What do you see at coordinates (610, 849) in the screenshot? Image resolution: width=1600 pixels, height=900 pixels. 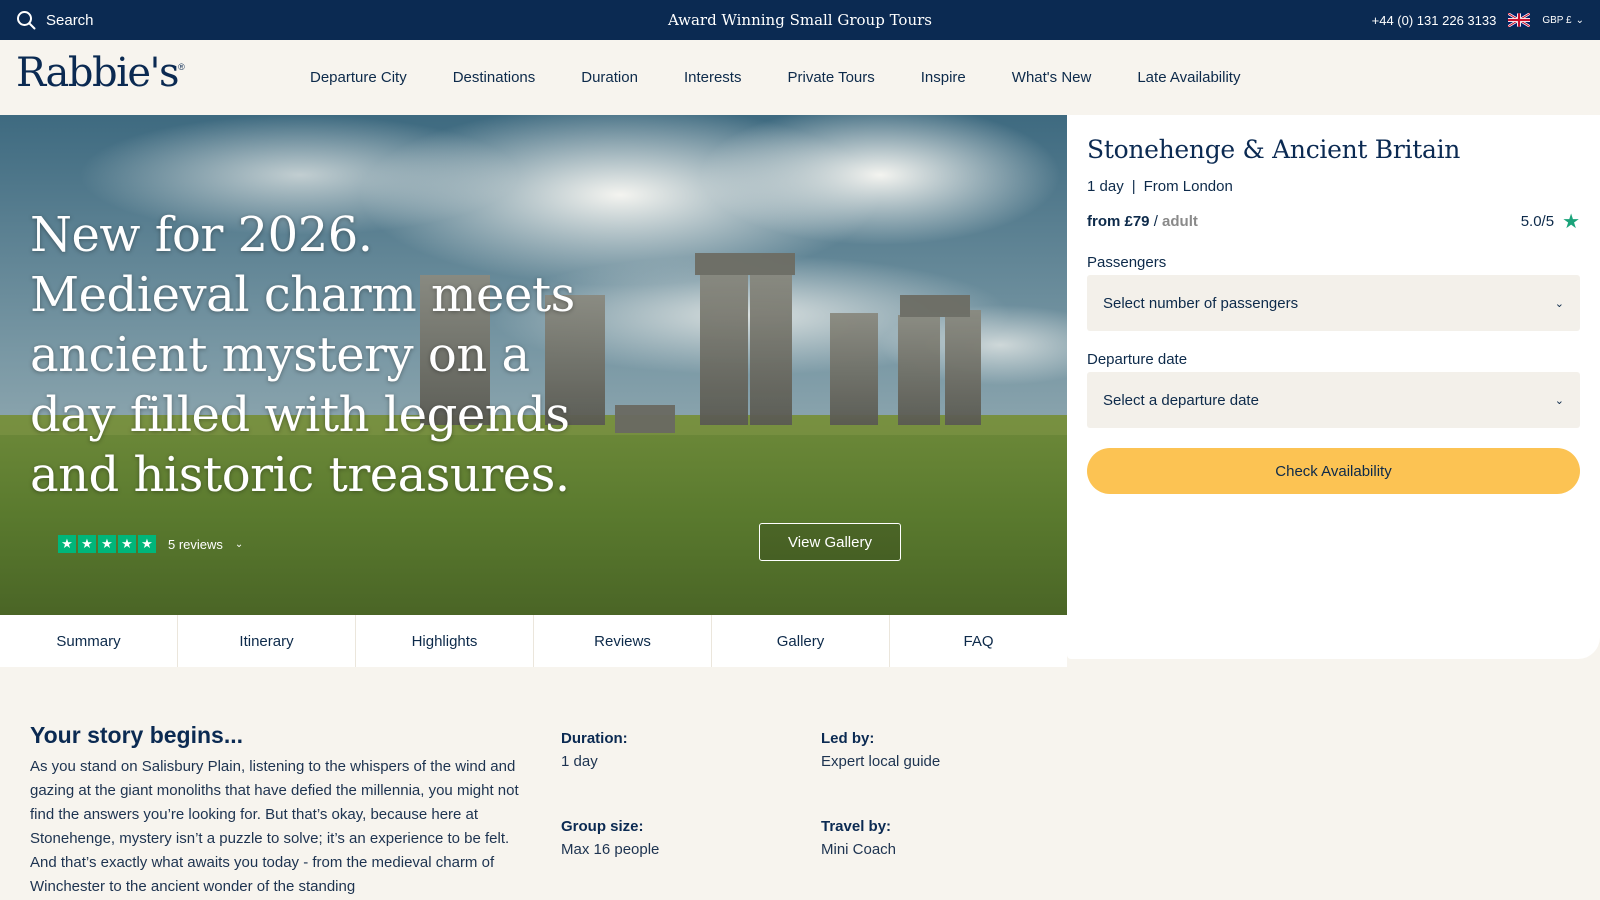 I see `fact-group-value: Max 16 people` at bounding box center [610, 849].